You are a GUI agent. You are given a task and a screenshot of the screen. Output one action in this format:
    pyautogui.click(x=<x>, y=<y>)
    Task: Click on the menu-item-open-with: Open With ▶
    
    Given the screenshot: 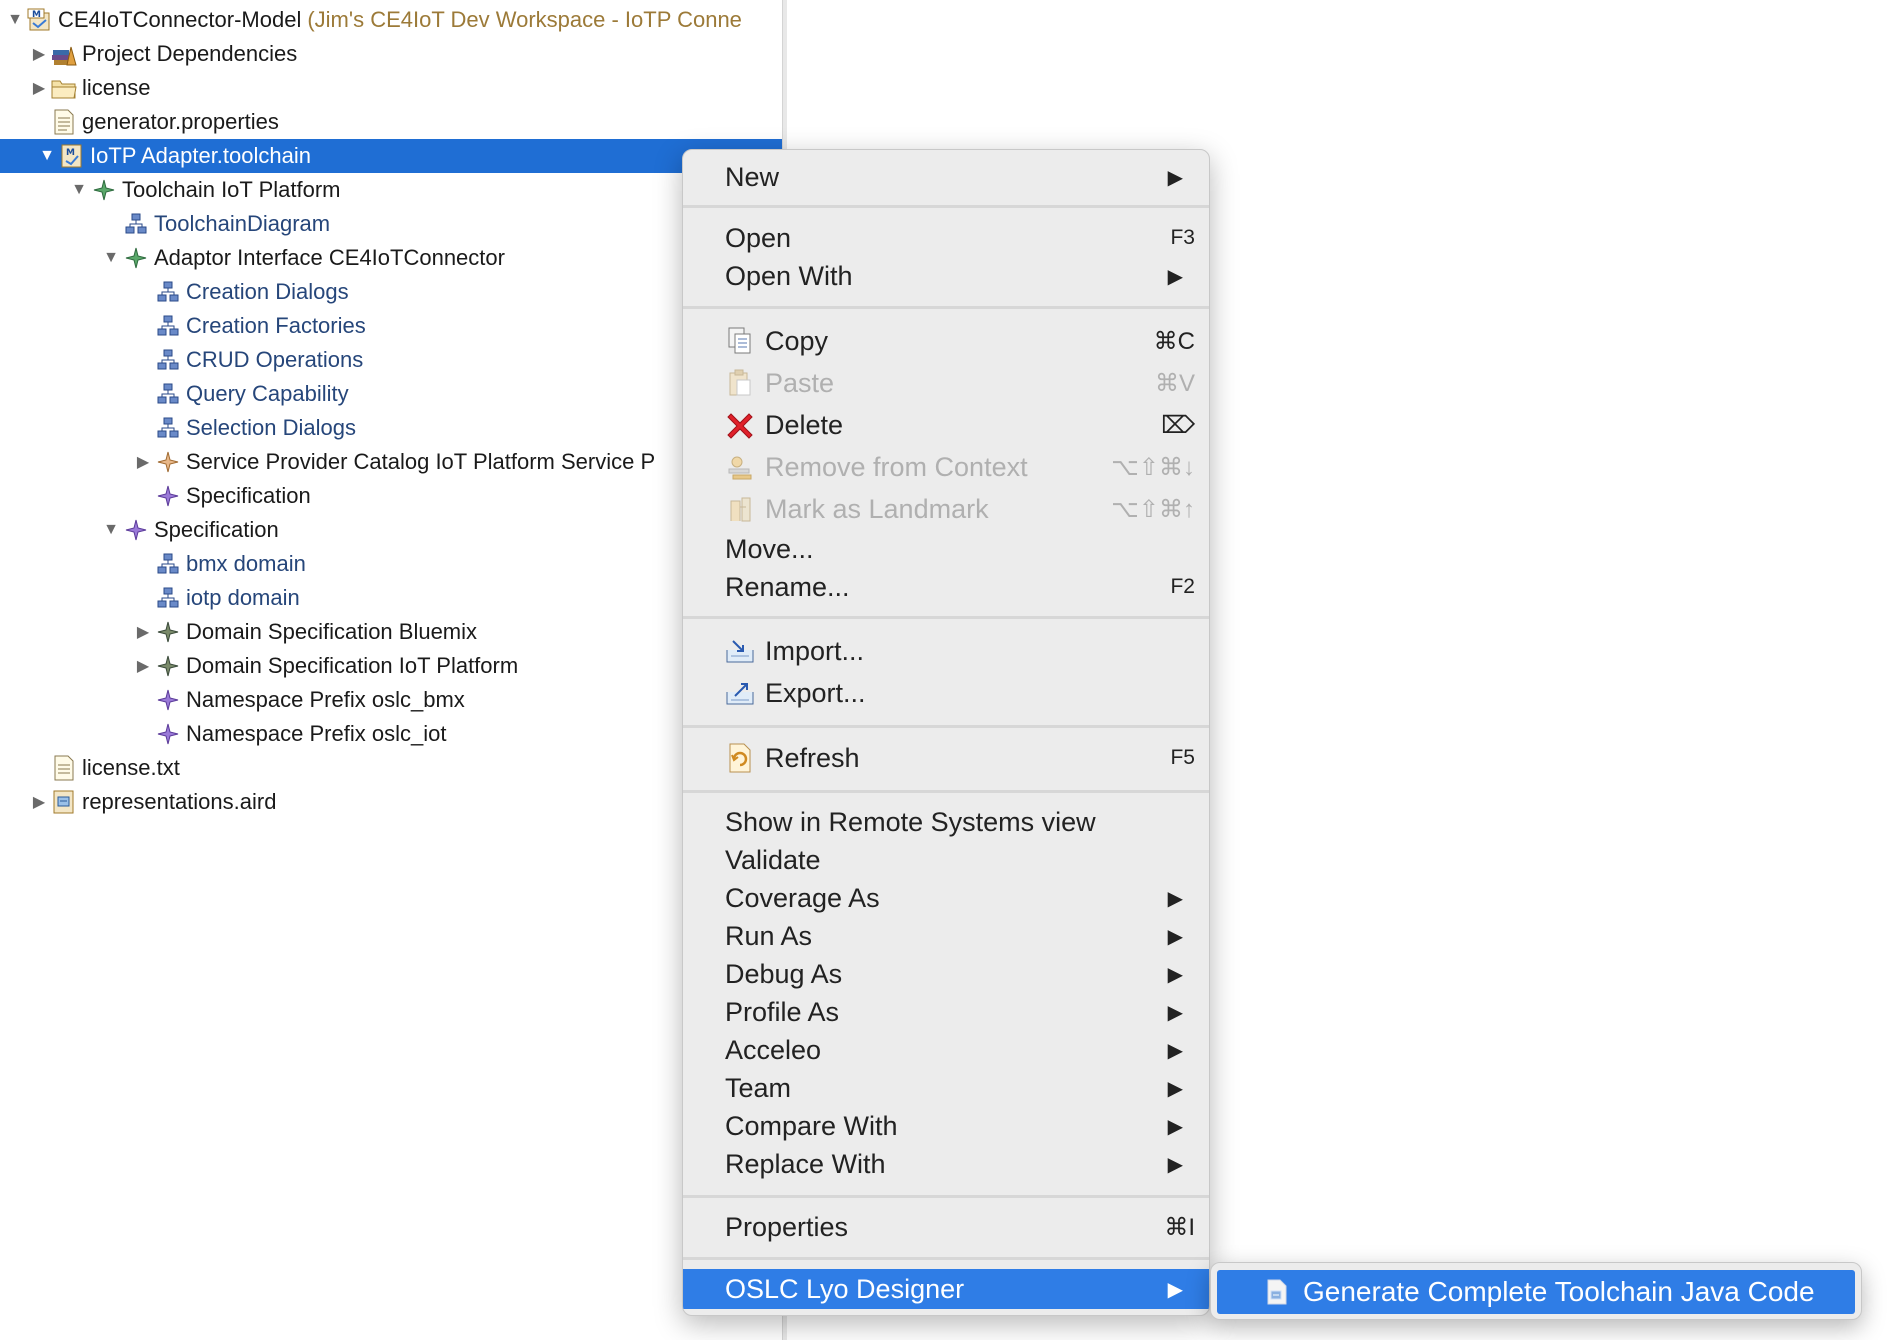 What is the action you would take?
    pyautogui.click(x=946, y=276)
    